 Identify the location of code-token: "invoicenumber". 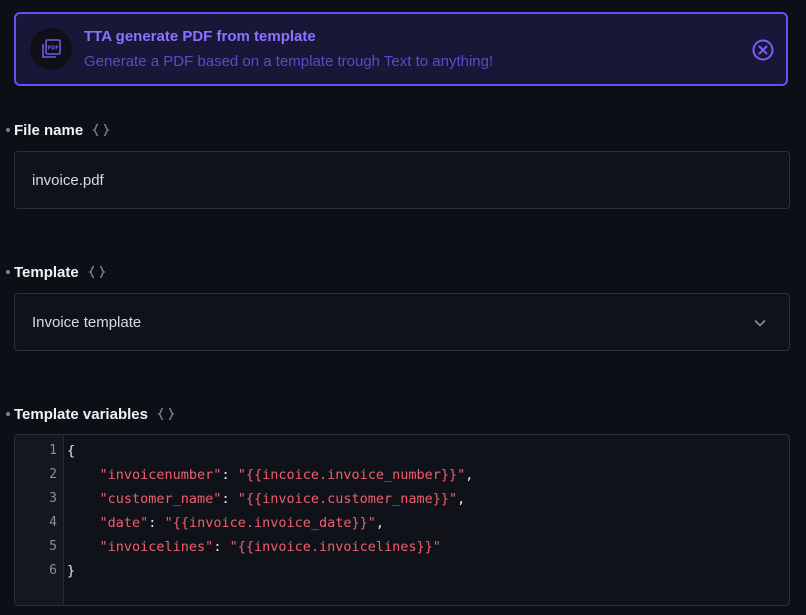
(160, 475).